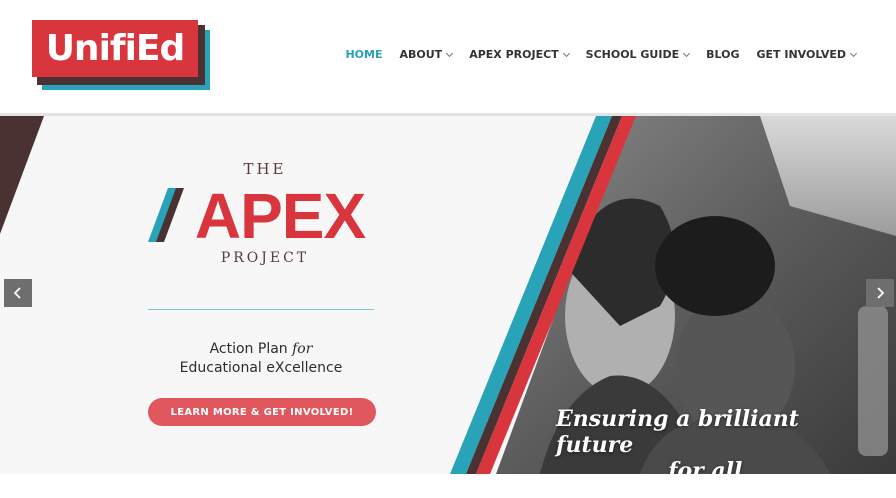 This screenshot has width=896, height=498. What do you see at coordinates (632, 54) in the screenshot?
I see `nav-school-guide-label: SCHOOL GUIDE` at bounding box center [632, 54].